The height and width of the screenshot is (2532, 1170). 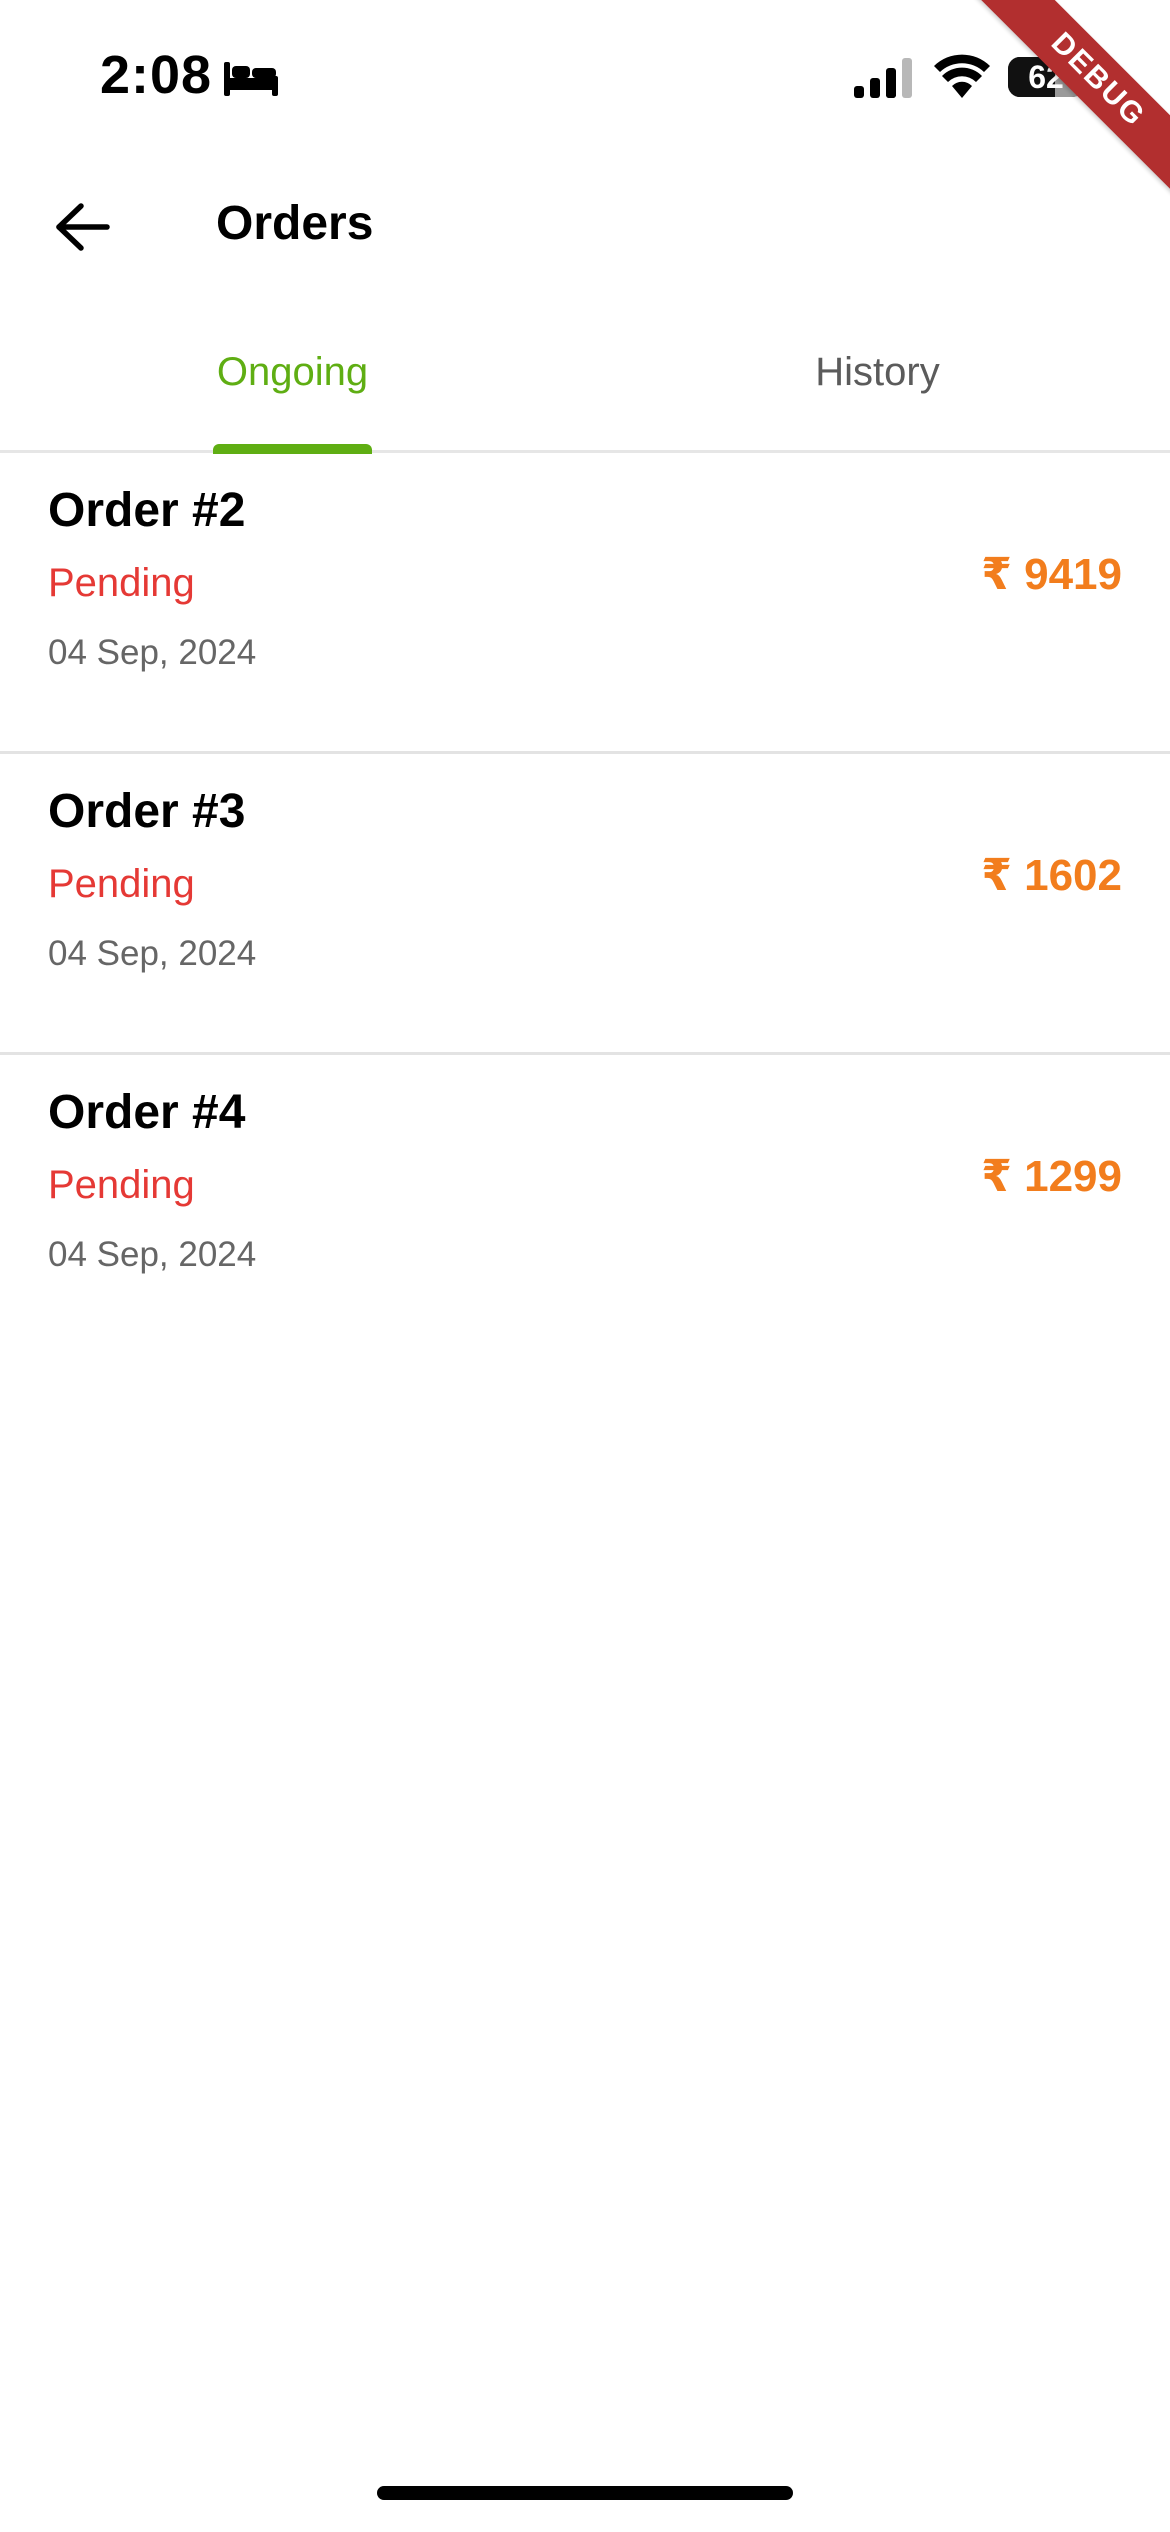 I want to click on order-list-item: Order #3 Pending 04 Sep, 2024 ₹ 1602, so click(x=585, y=904).